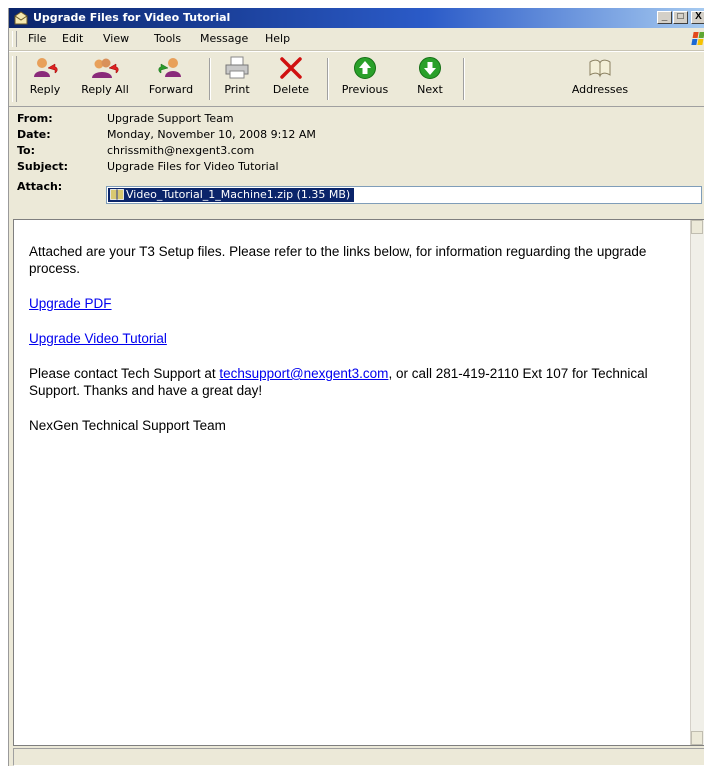 This screenshot has height=766, width=704. I want to click on menu-file: File, so click(37, 38).